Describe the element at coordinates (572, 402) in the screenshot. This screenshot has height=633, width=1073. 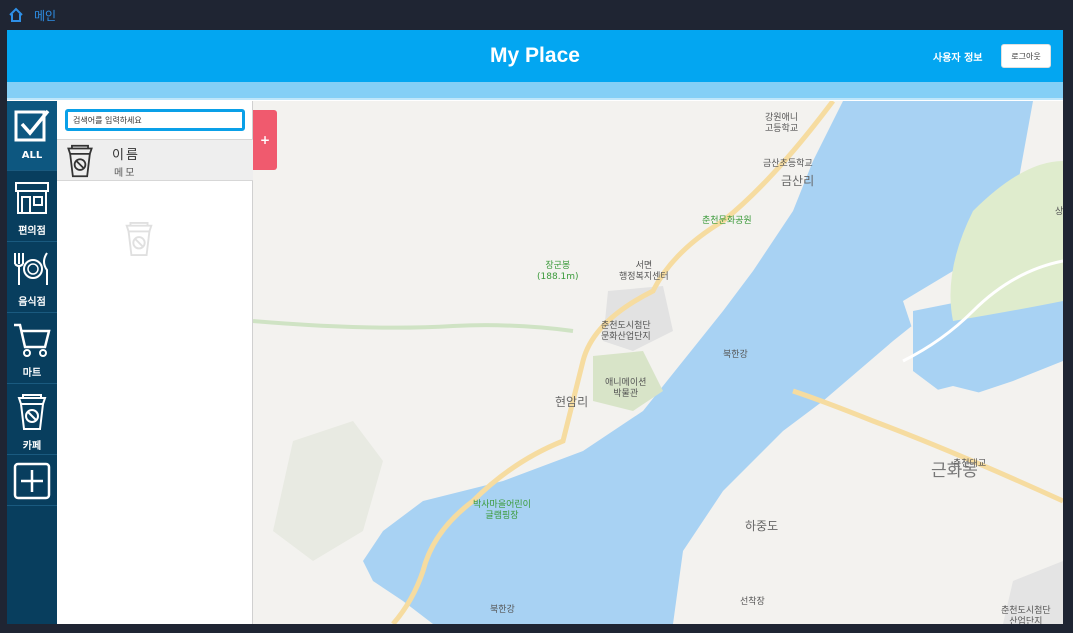
I see `map-label: 현암리` at that location.